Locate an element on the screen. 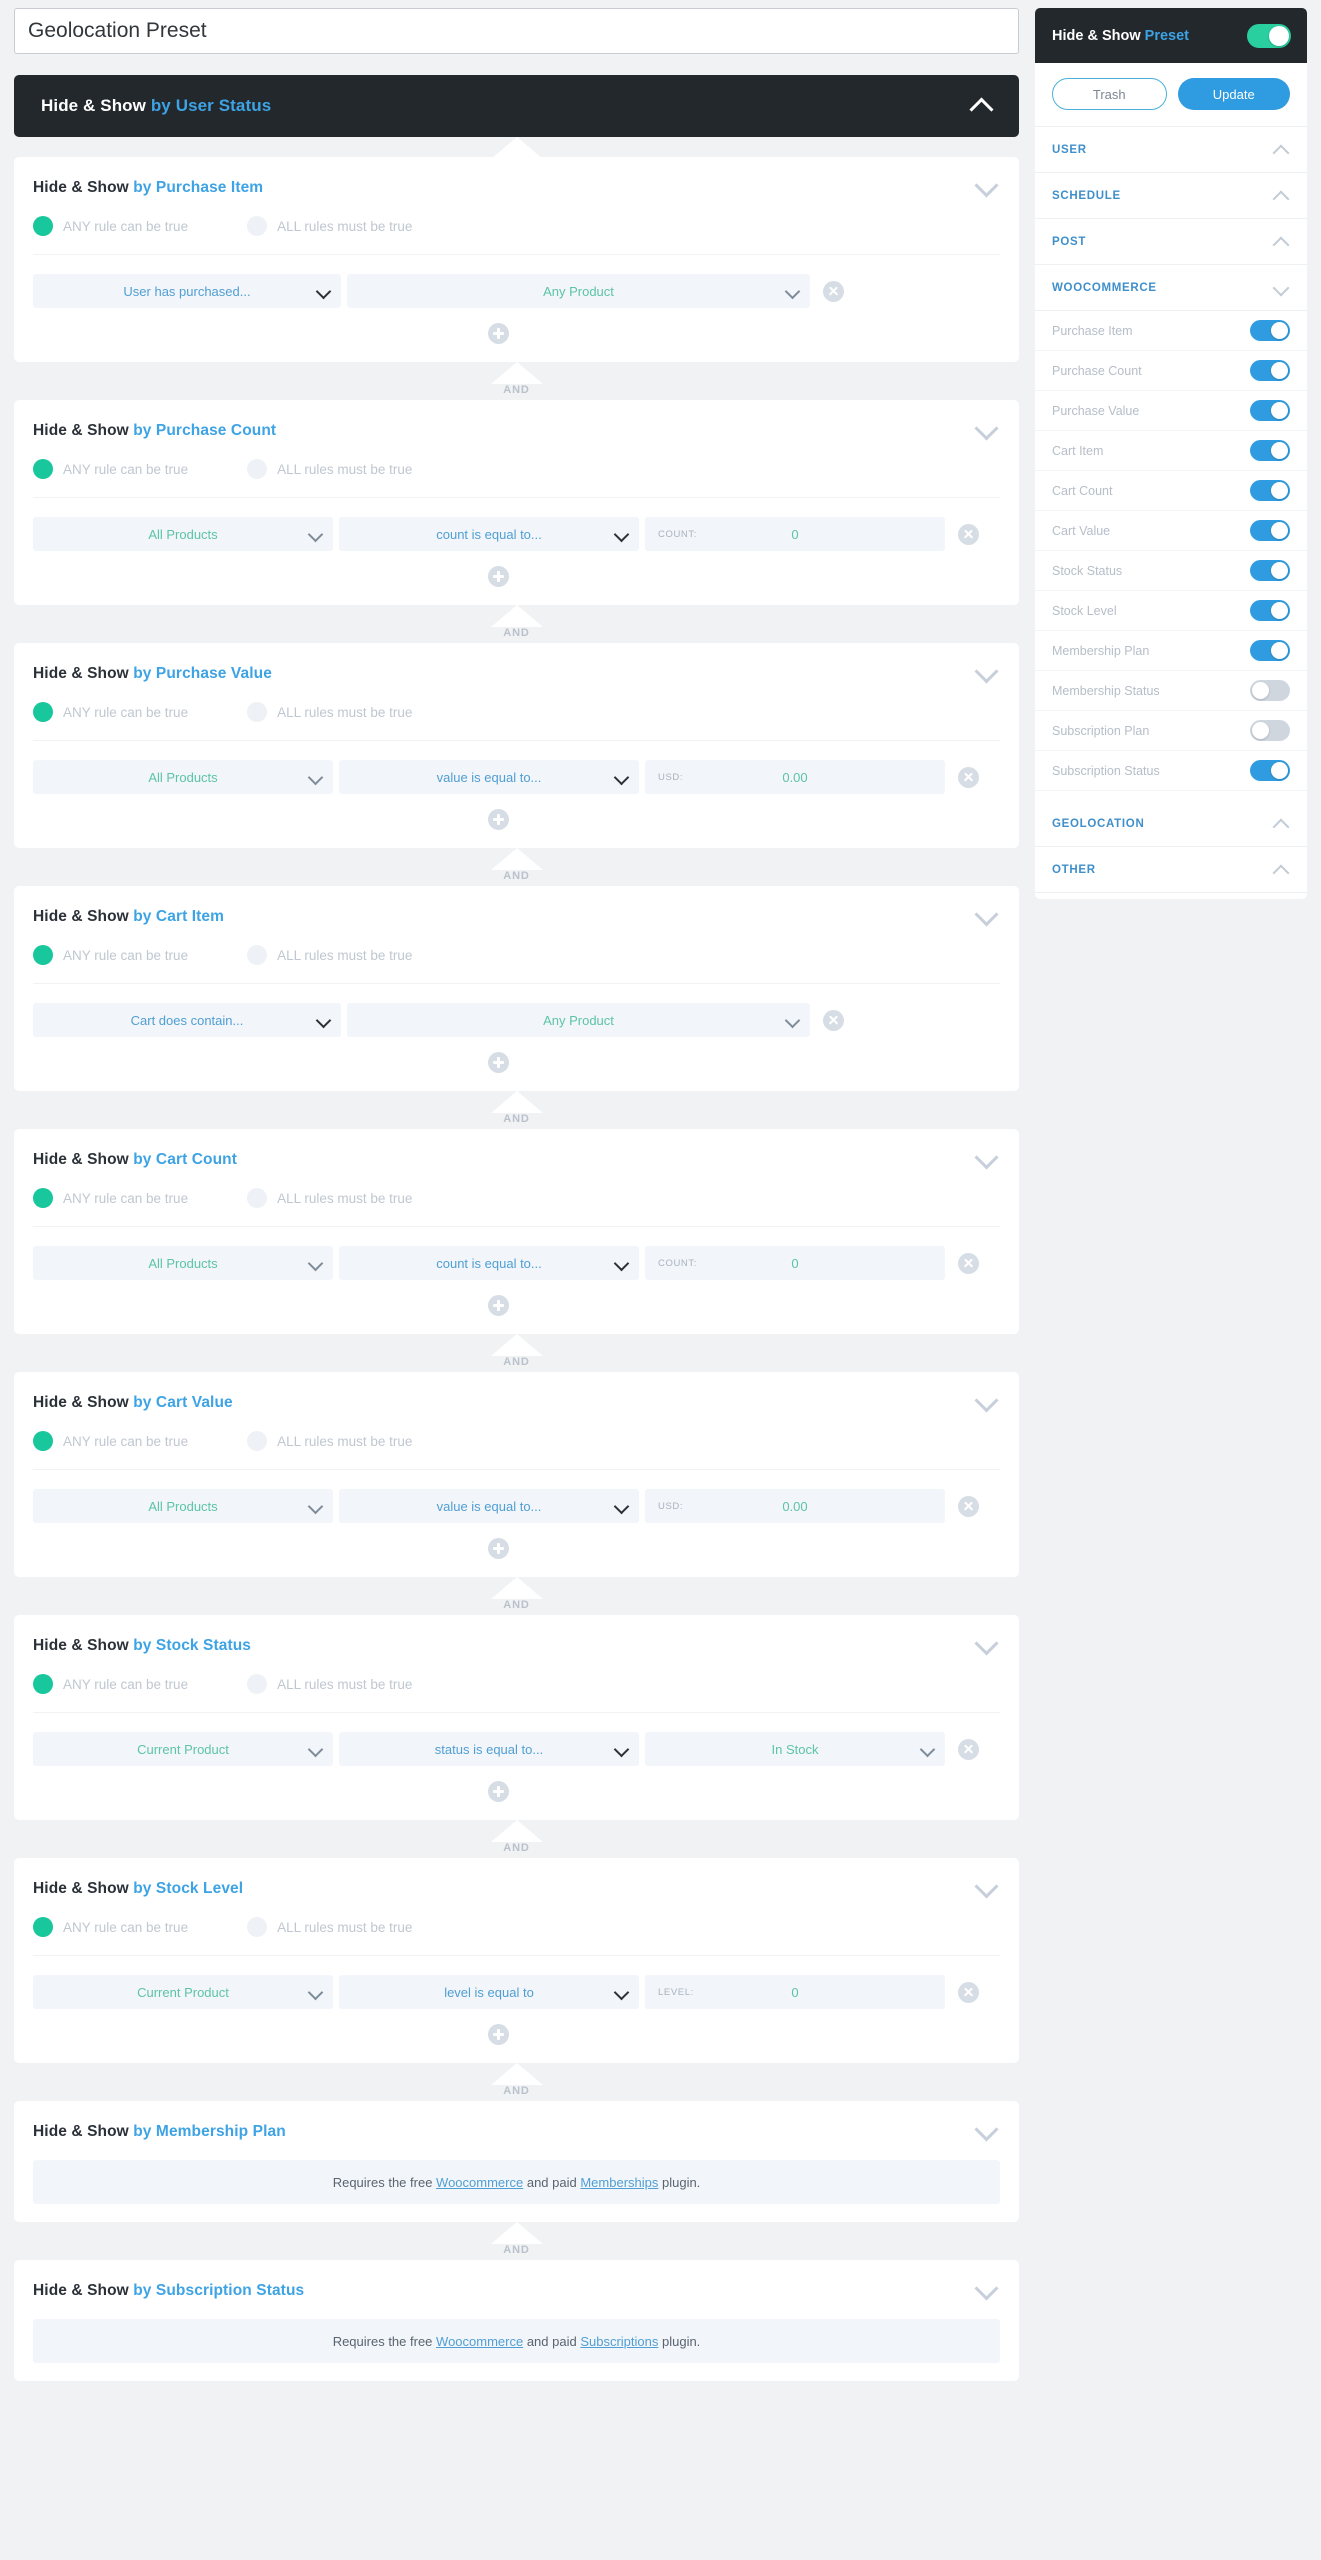  sidebar-item-purchase-count: Purchase Count is located at coordinates (1171, 371).